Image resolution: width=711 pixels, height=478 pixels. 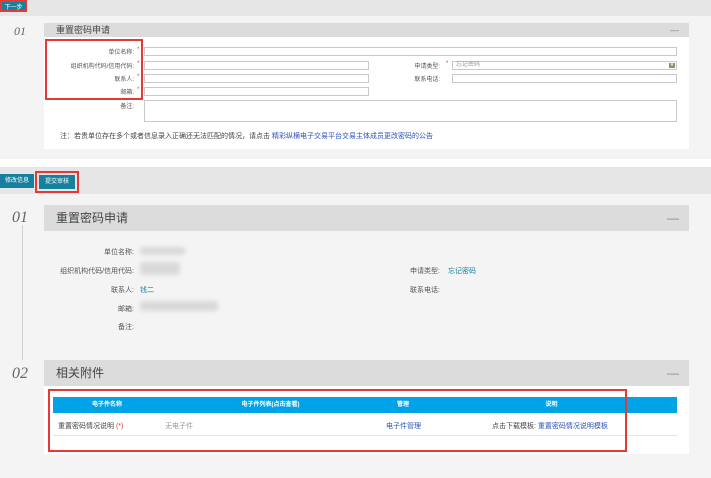 I want to click on apply-type-select: 忘记密码 ▾, so click(x=564, y=65).